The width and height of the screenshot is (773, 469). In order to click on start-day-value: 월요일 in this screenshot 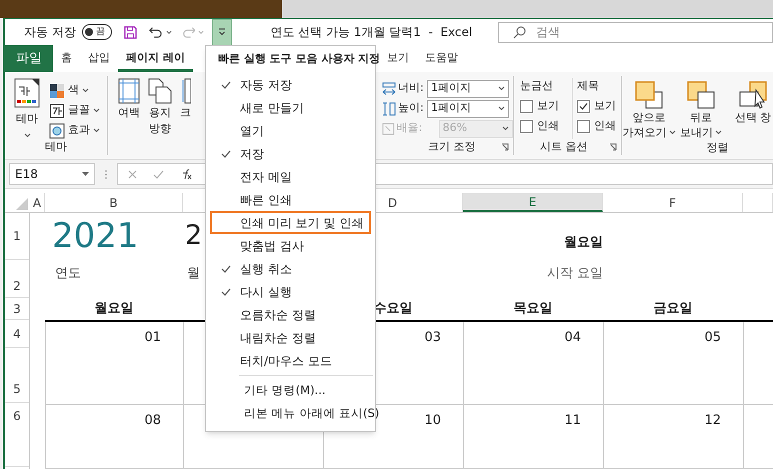, I will do `click(583, 243)`.